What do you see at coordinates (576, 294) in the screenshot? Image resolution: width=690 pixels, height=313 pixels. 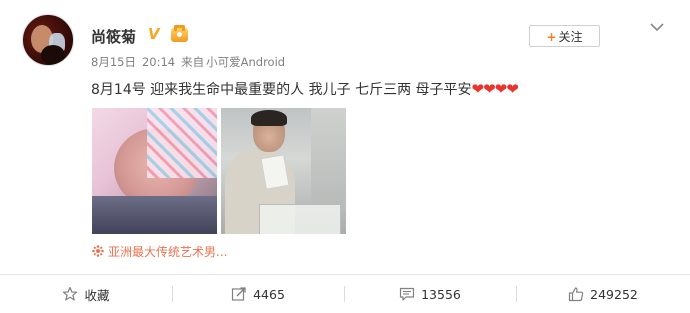 I see `thumbs-up-icon` at bounding box center [576, 294].